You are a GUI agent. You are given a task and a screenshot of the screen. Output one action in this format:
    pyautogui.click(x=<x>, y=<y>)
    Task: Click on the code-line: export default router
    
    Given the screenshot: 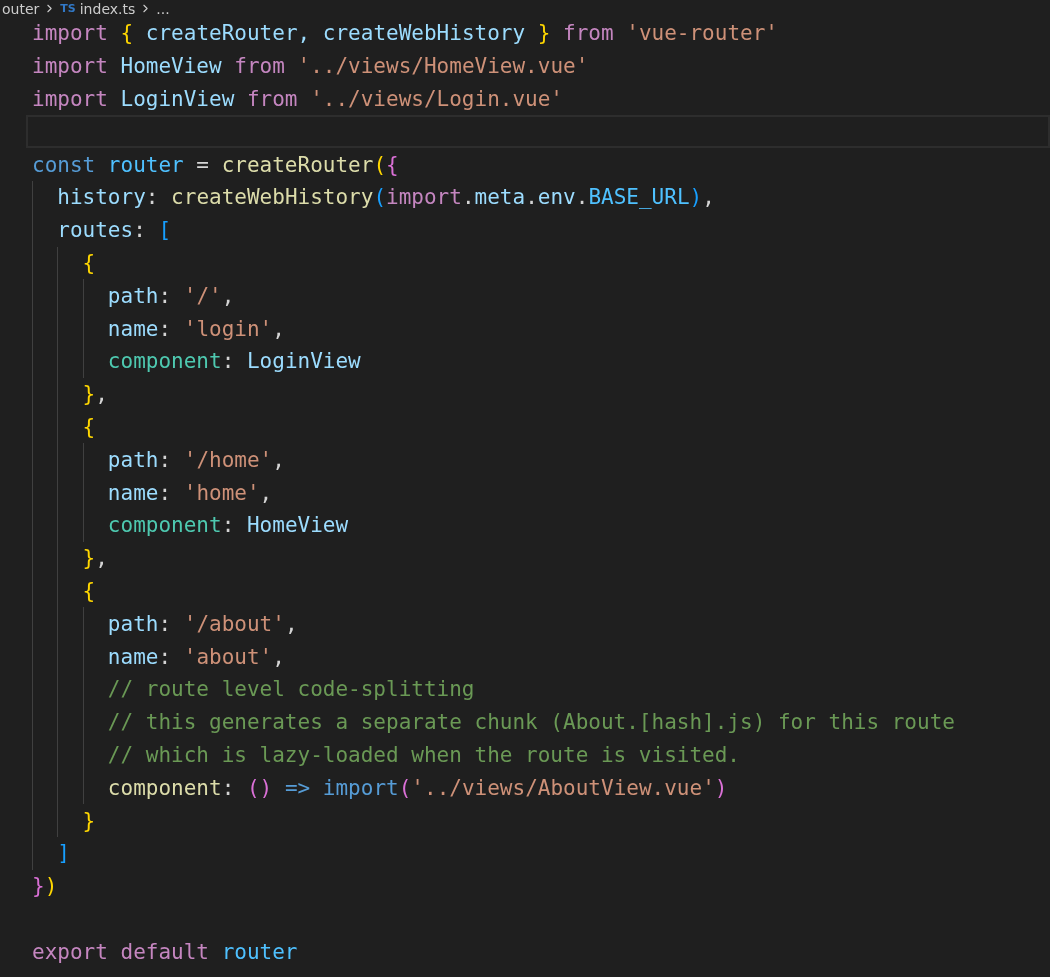 What is the action you would take?
    pyautogui.click(x=165, y=952)
    